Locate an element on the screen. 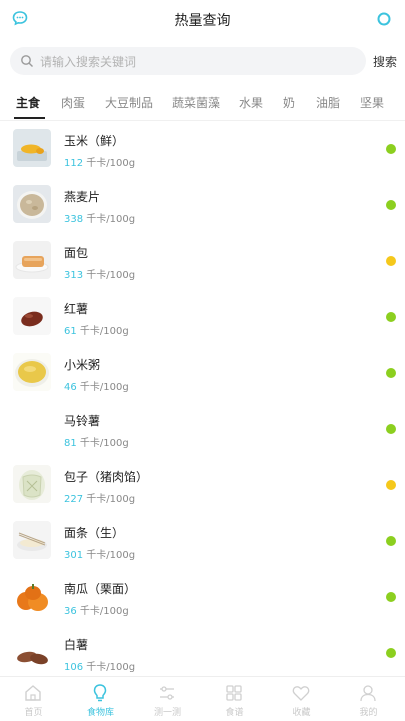  search-icon is located at coordinates (27, 61).